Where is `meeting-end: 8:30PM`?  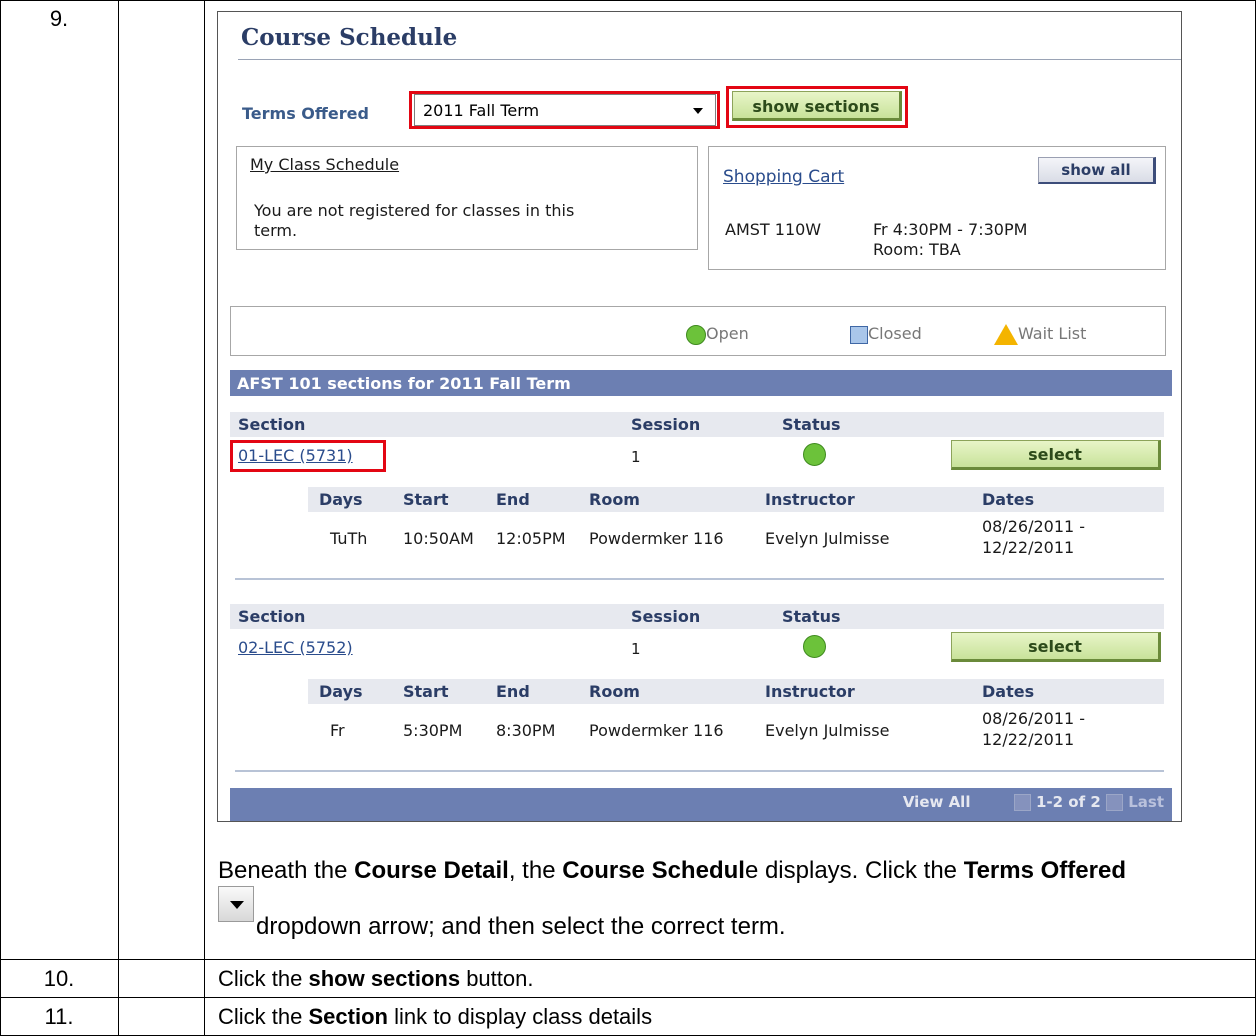
meeting-end: 8:30PM is located at coordinates (526, 730).